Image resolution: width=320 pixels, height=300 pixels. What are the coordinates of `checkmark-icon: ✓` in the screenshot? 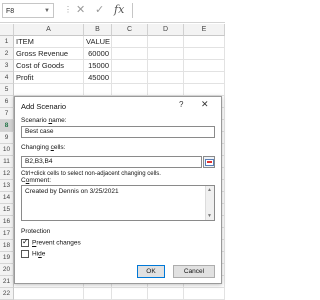 It's located at (25, 241).